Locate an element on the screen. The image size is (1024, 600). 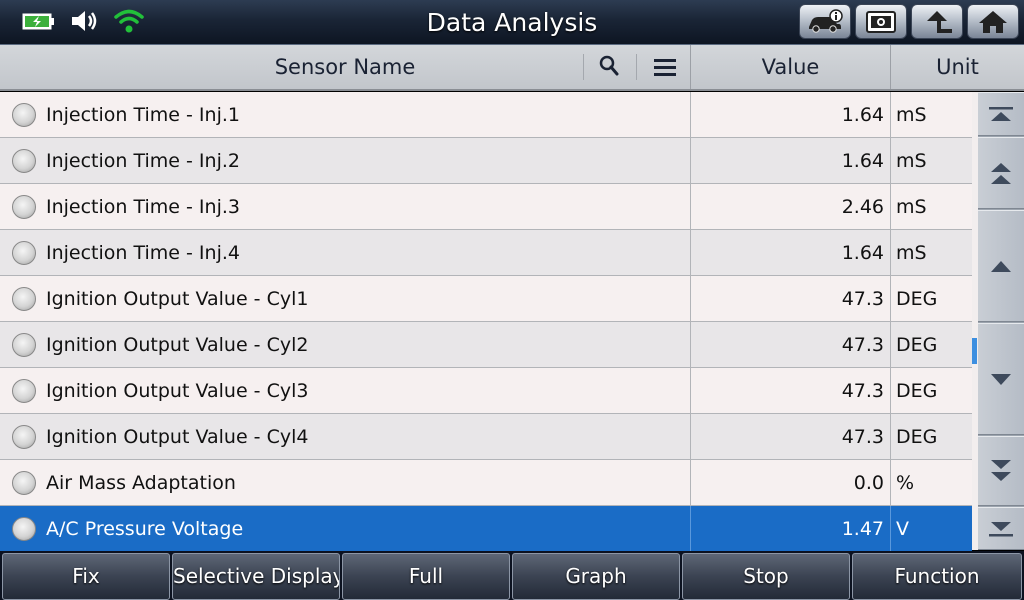
scroll-top-button is located at coordinates (1001, 114).